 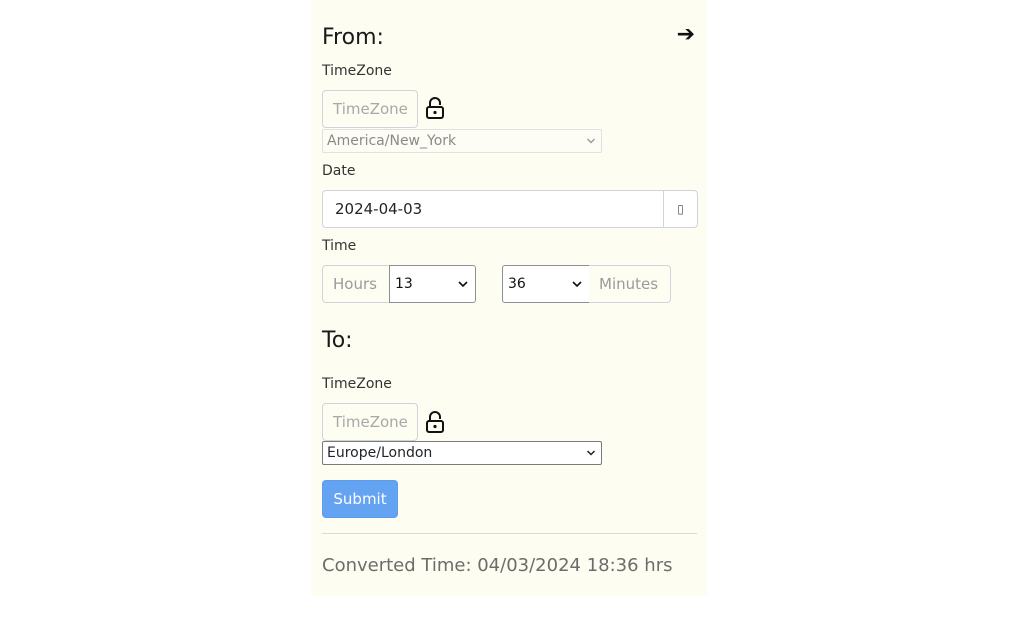 What do you see at coordinates (339, 246) in the screenshot?
I see `time-label: Time` at bounding box center [339, 246].